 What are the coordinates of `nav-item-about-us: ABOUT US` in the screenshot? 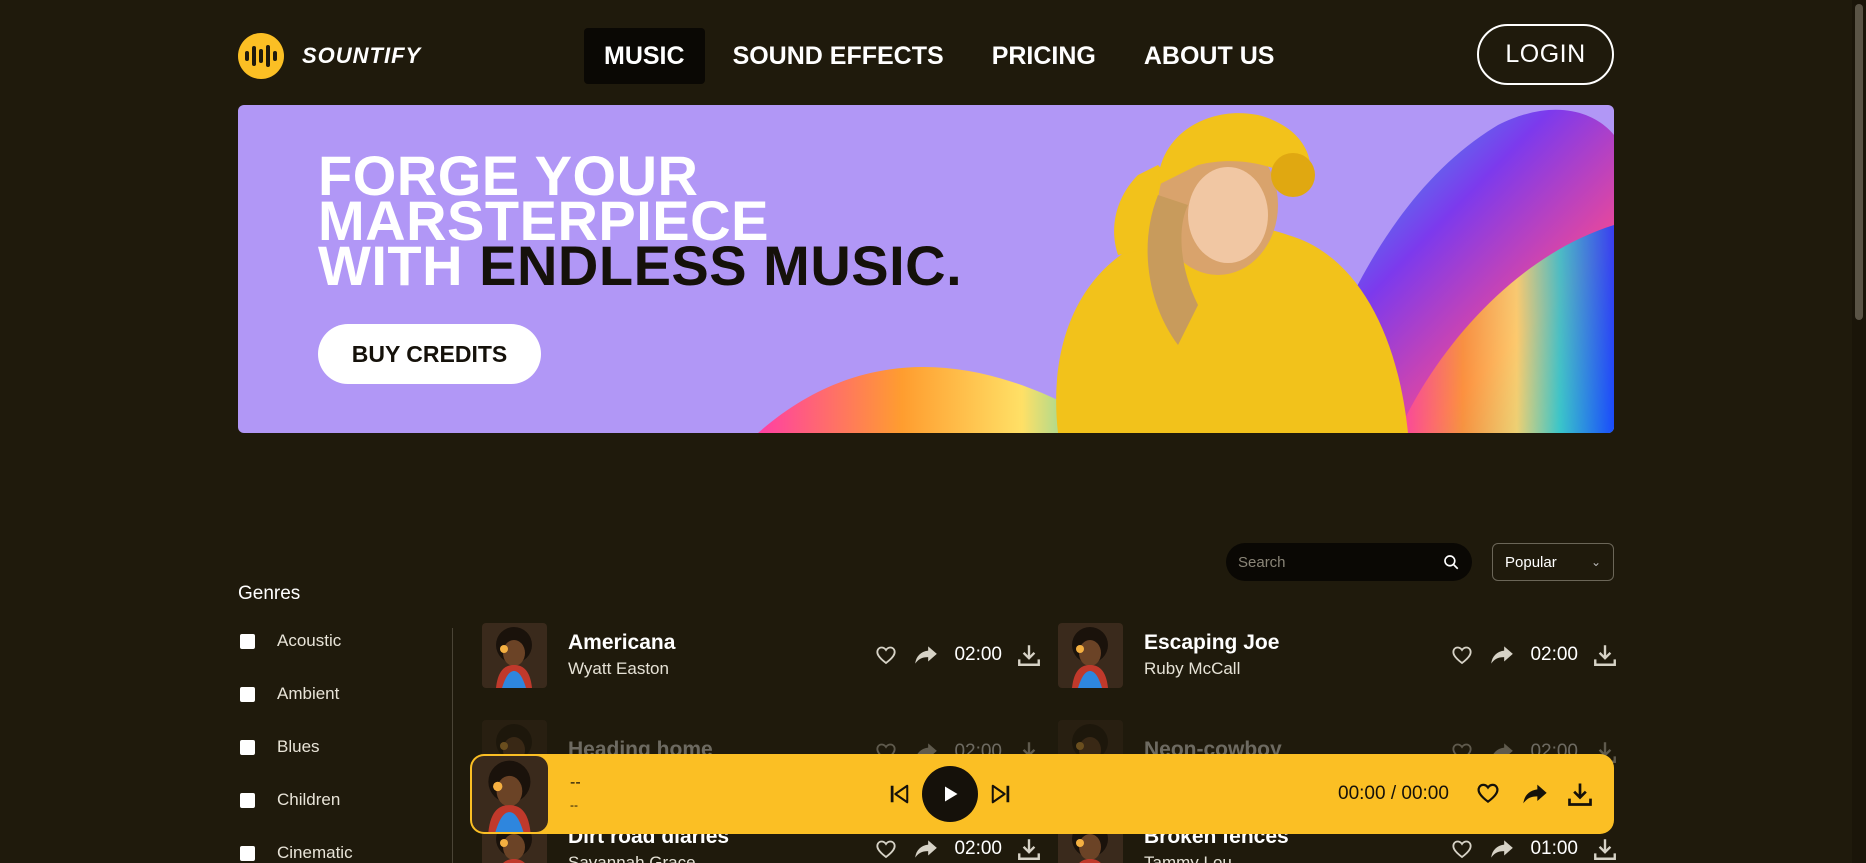 It's located at (1209, 56).